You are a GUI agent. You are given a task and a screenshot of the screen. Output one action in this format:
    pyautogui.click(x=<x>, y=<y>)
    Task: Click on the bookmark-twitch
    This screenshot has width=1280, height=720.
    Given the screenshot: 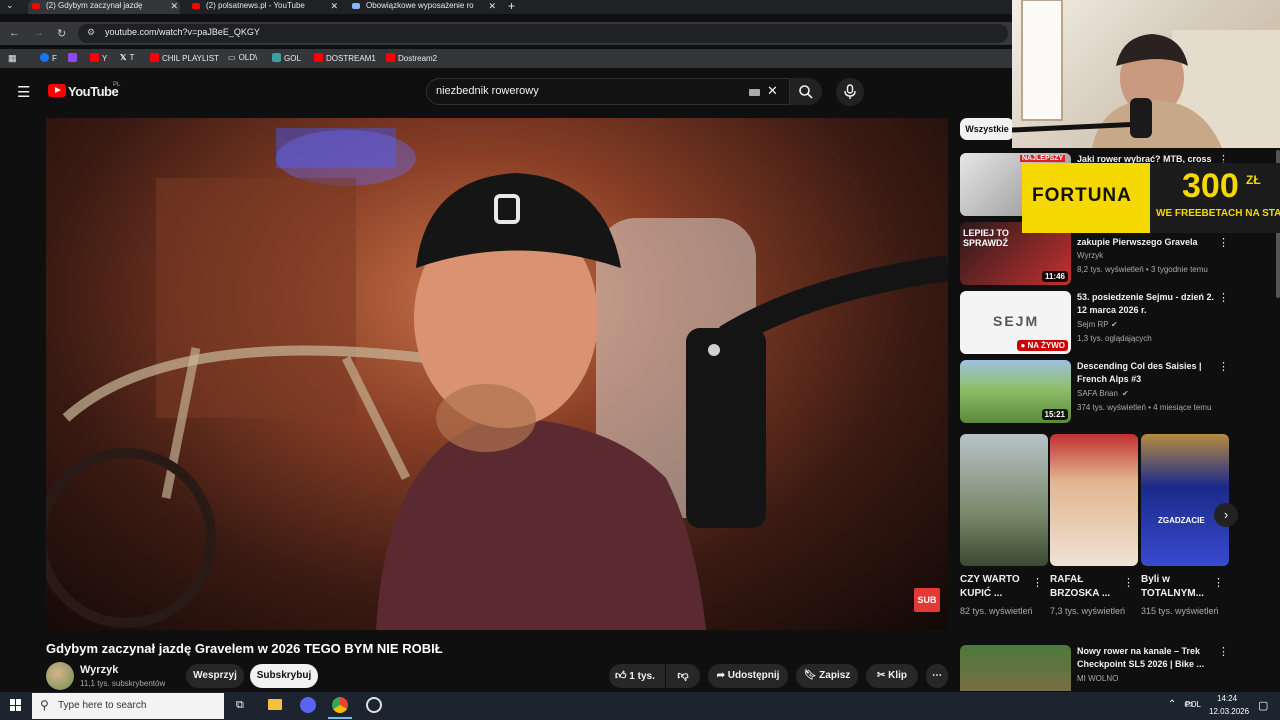 What is the action you would take?
    pyautogui.click(x=74, y=58)
    